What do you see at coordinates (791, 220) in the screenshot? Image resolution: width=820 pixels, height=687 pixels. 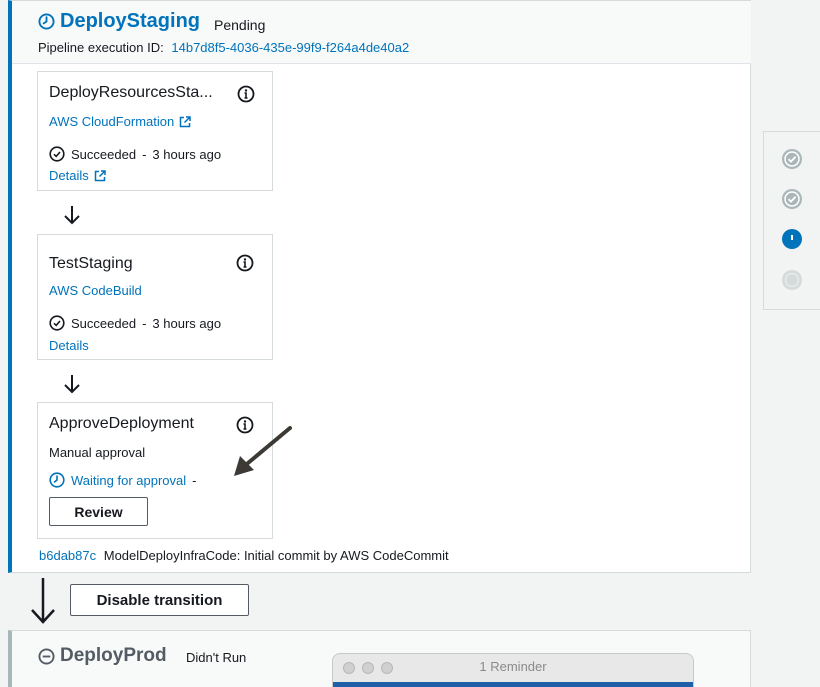 I see `stage-navigator` at bounding box center [791, 220].